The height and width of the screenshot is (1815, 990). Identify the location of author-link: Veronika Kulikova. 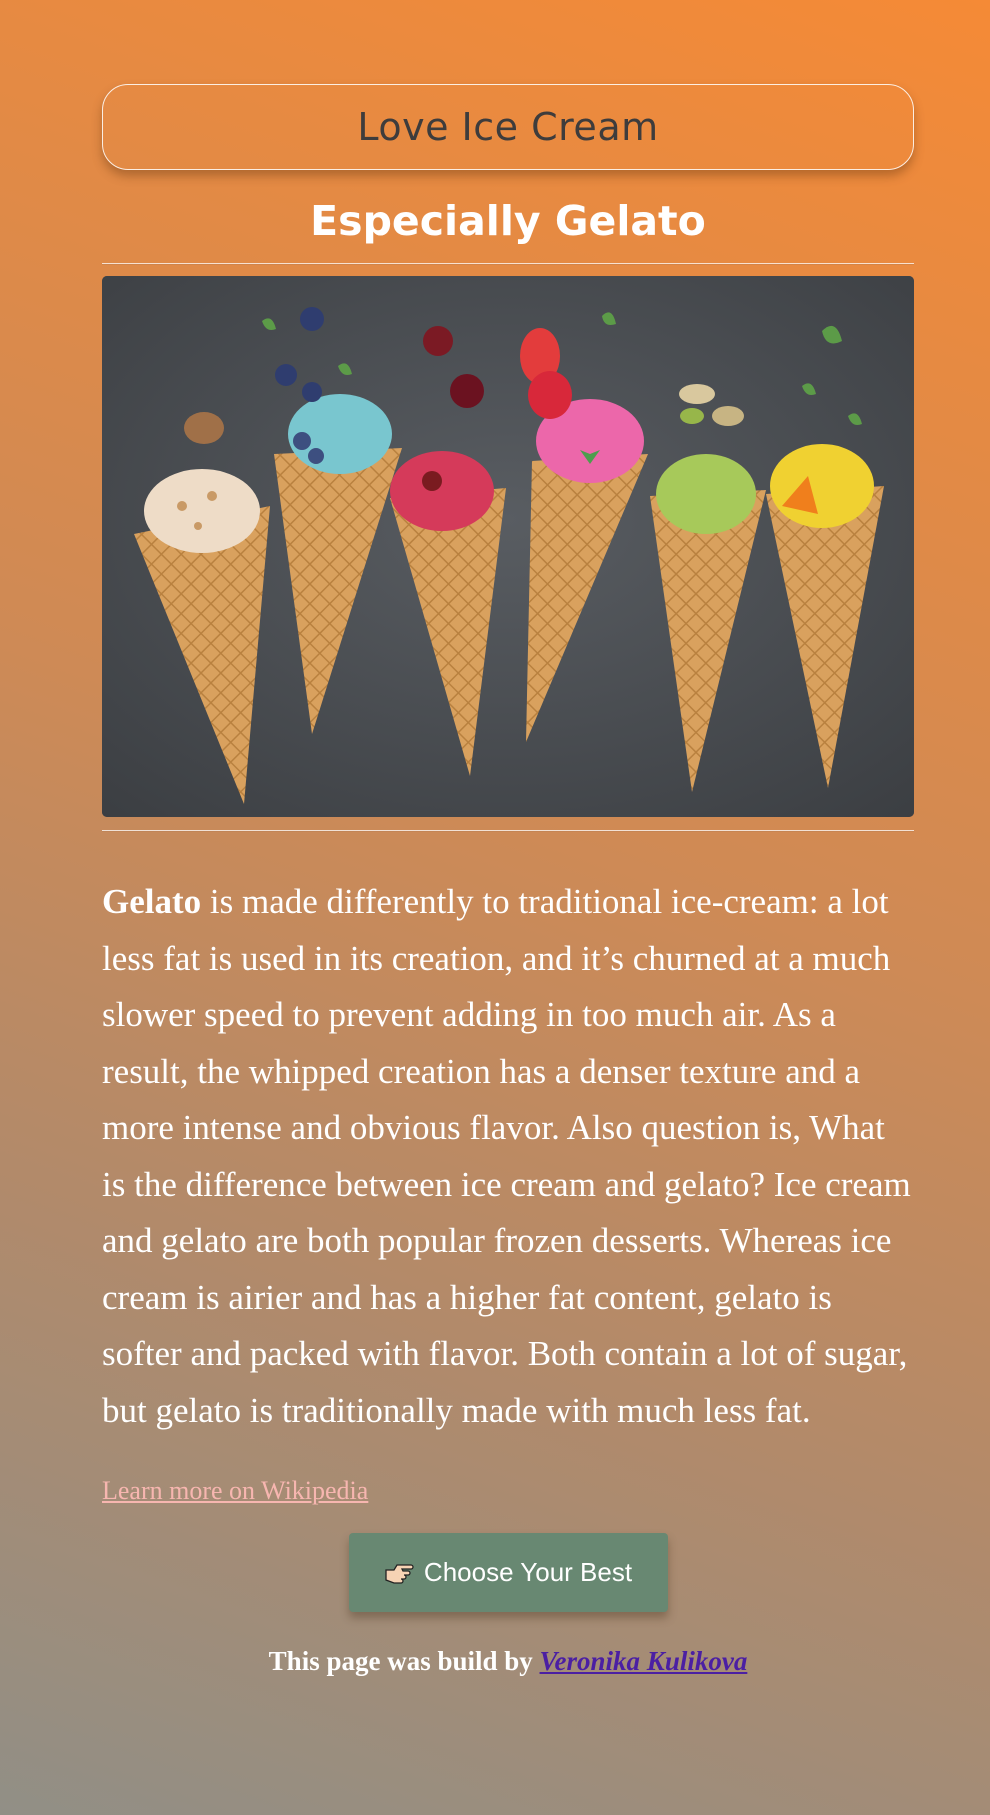
(644, 1661).